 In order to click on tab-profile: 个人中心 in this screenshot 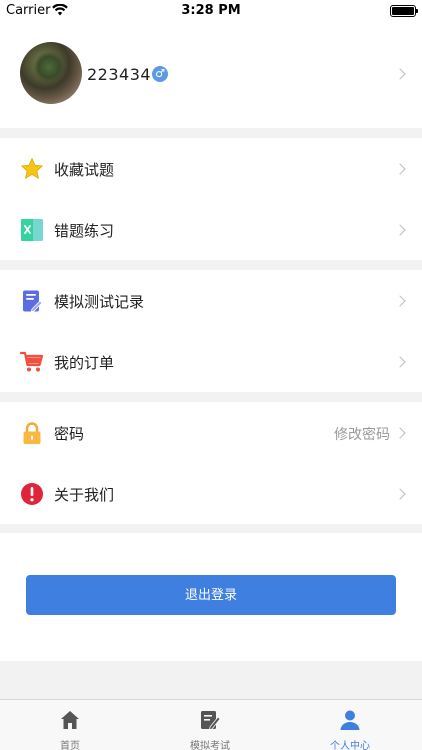, I will do `click(350, 725)`.